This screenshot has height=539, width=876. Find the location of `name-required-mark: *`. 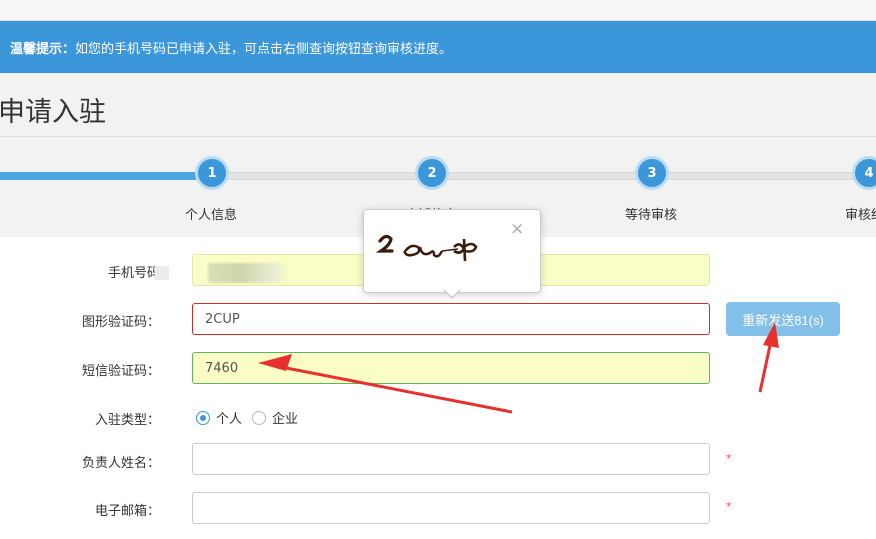

name-required-mark: * is located at coordinates (729, 458).